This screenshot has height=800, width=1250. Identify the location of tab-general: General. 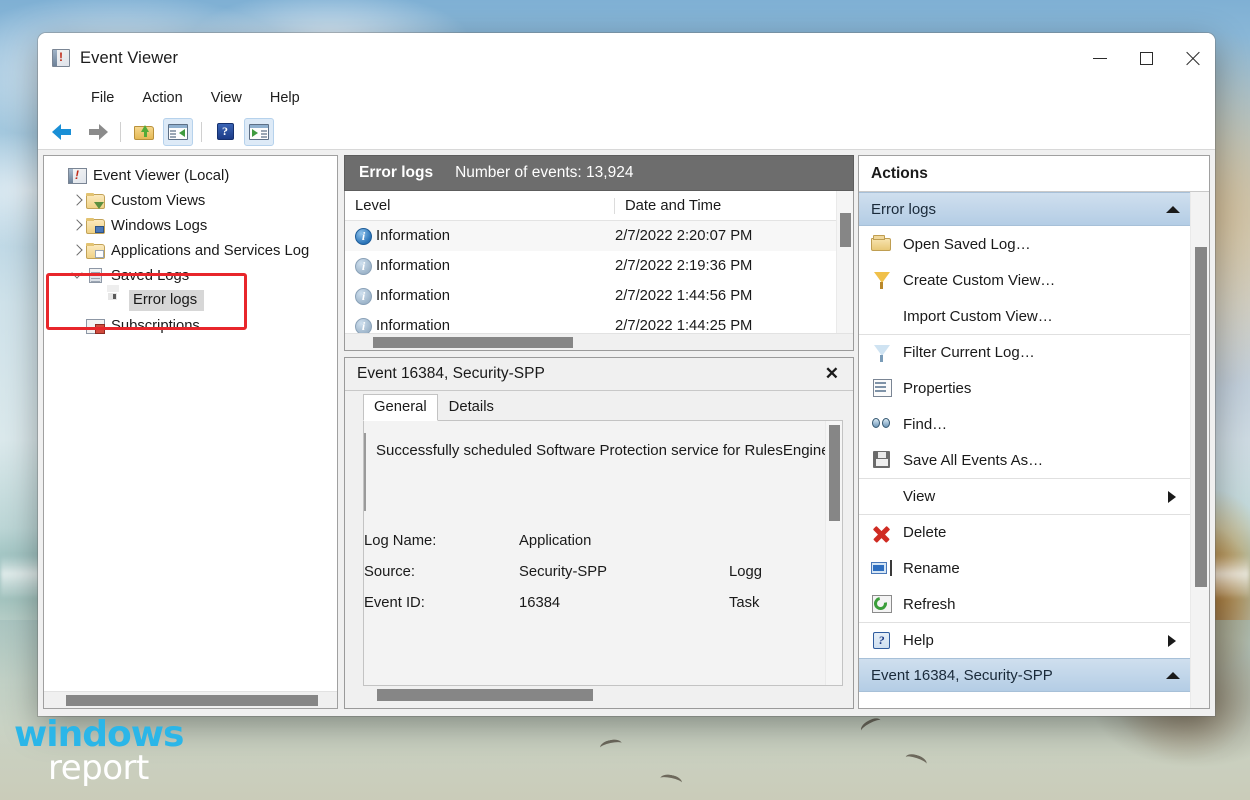
(400, 407).